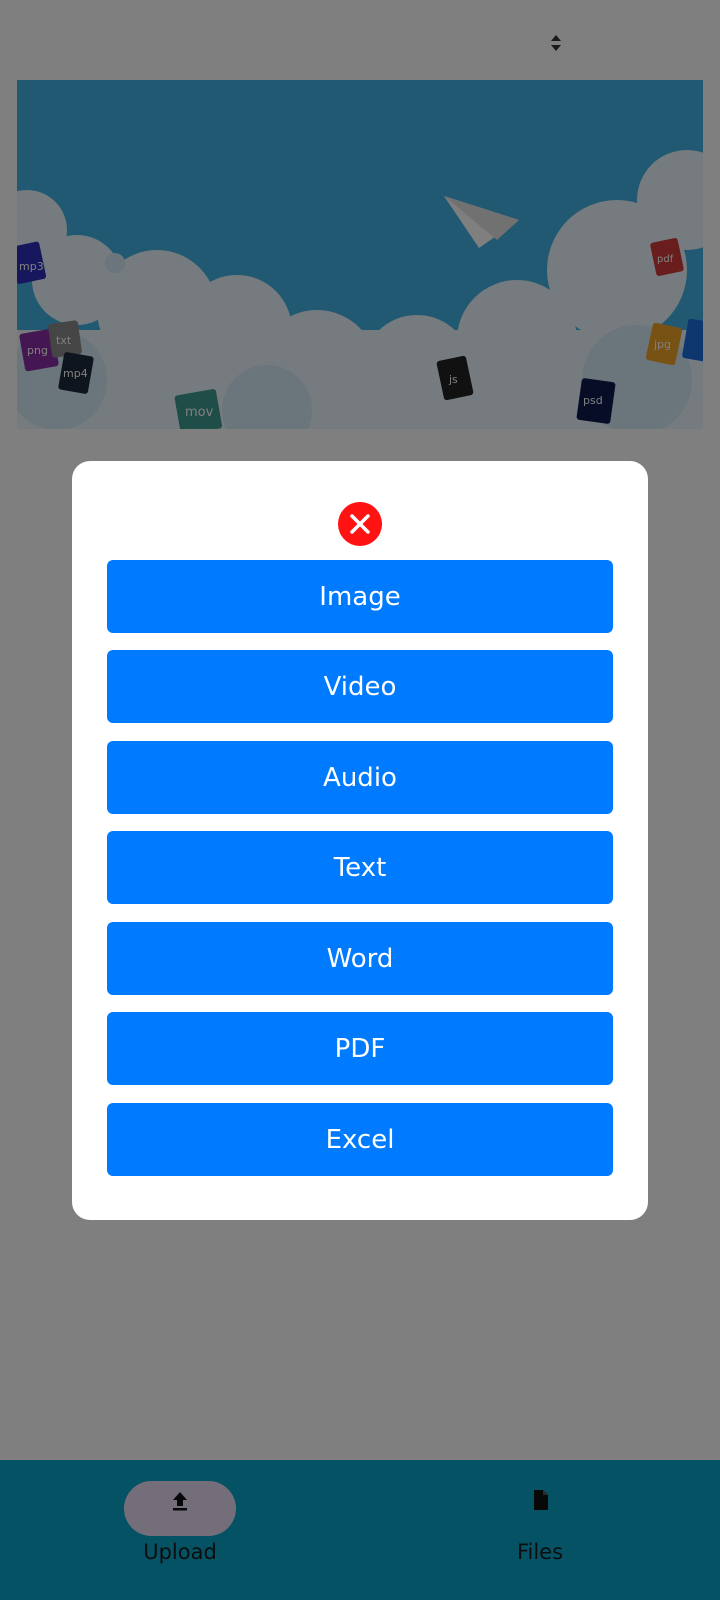 The image size is (720, 1600). Describe the element at coordinates (360, 686) in the screenshot. I see `video-button: Video` at that location.